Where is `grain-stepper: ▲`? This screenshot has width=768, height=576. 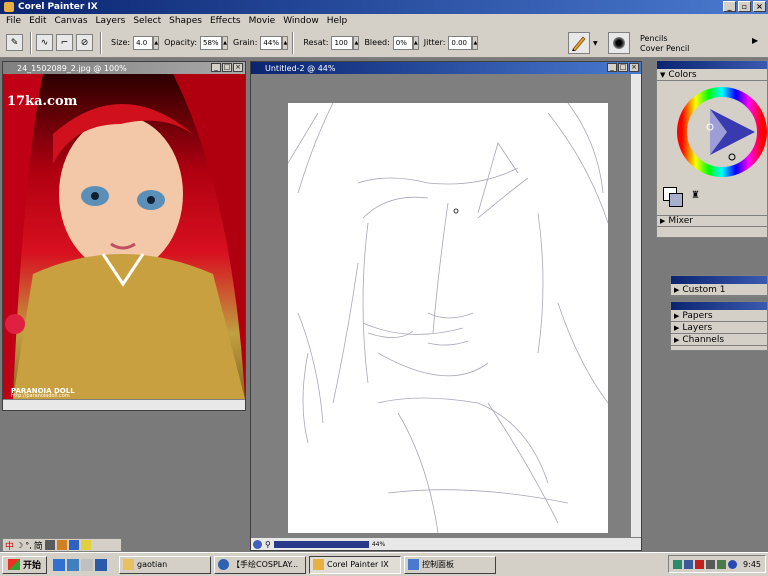
grain-stepper: ▲ is located at coordinates (285, 42).